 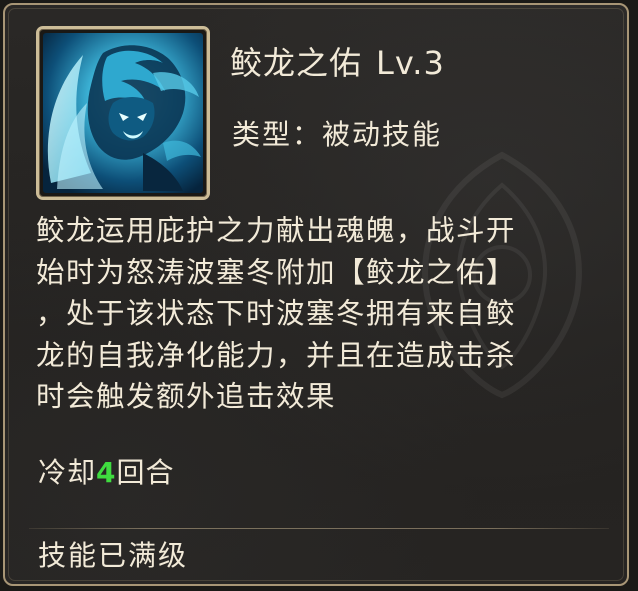 What do you see at coordinates (276, 313) in the screenshot?
I see `description-line: ，处于该状态下时波塞冬拥有来自鲛` at bounding box center [276, 313].